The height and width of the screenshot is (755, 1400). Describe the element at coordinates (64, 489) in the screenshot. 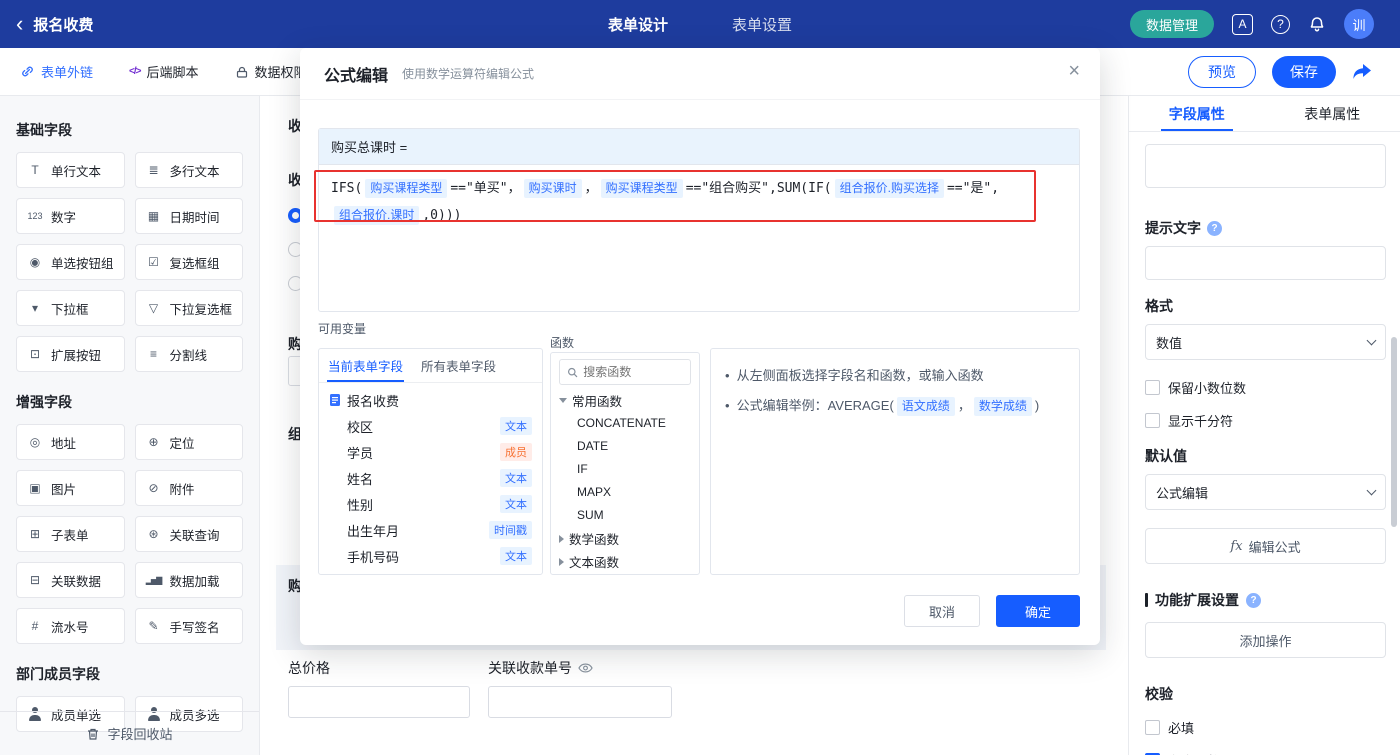

I see `field-label: 图片` at that location.